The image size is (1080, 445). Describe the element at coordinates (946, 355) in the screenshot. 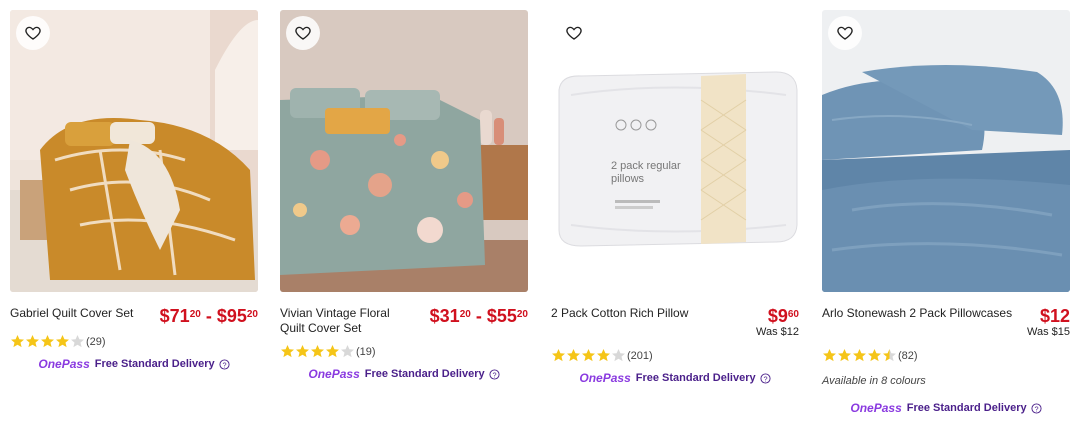

I see `rating: (82)` at that location.